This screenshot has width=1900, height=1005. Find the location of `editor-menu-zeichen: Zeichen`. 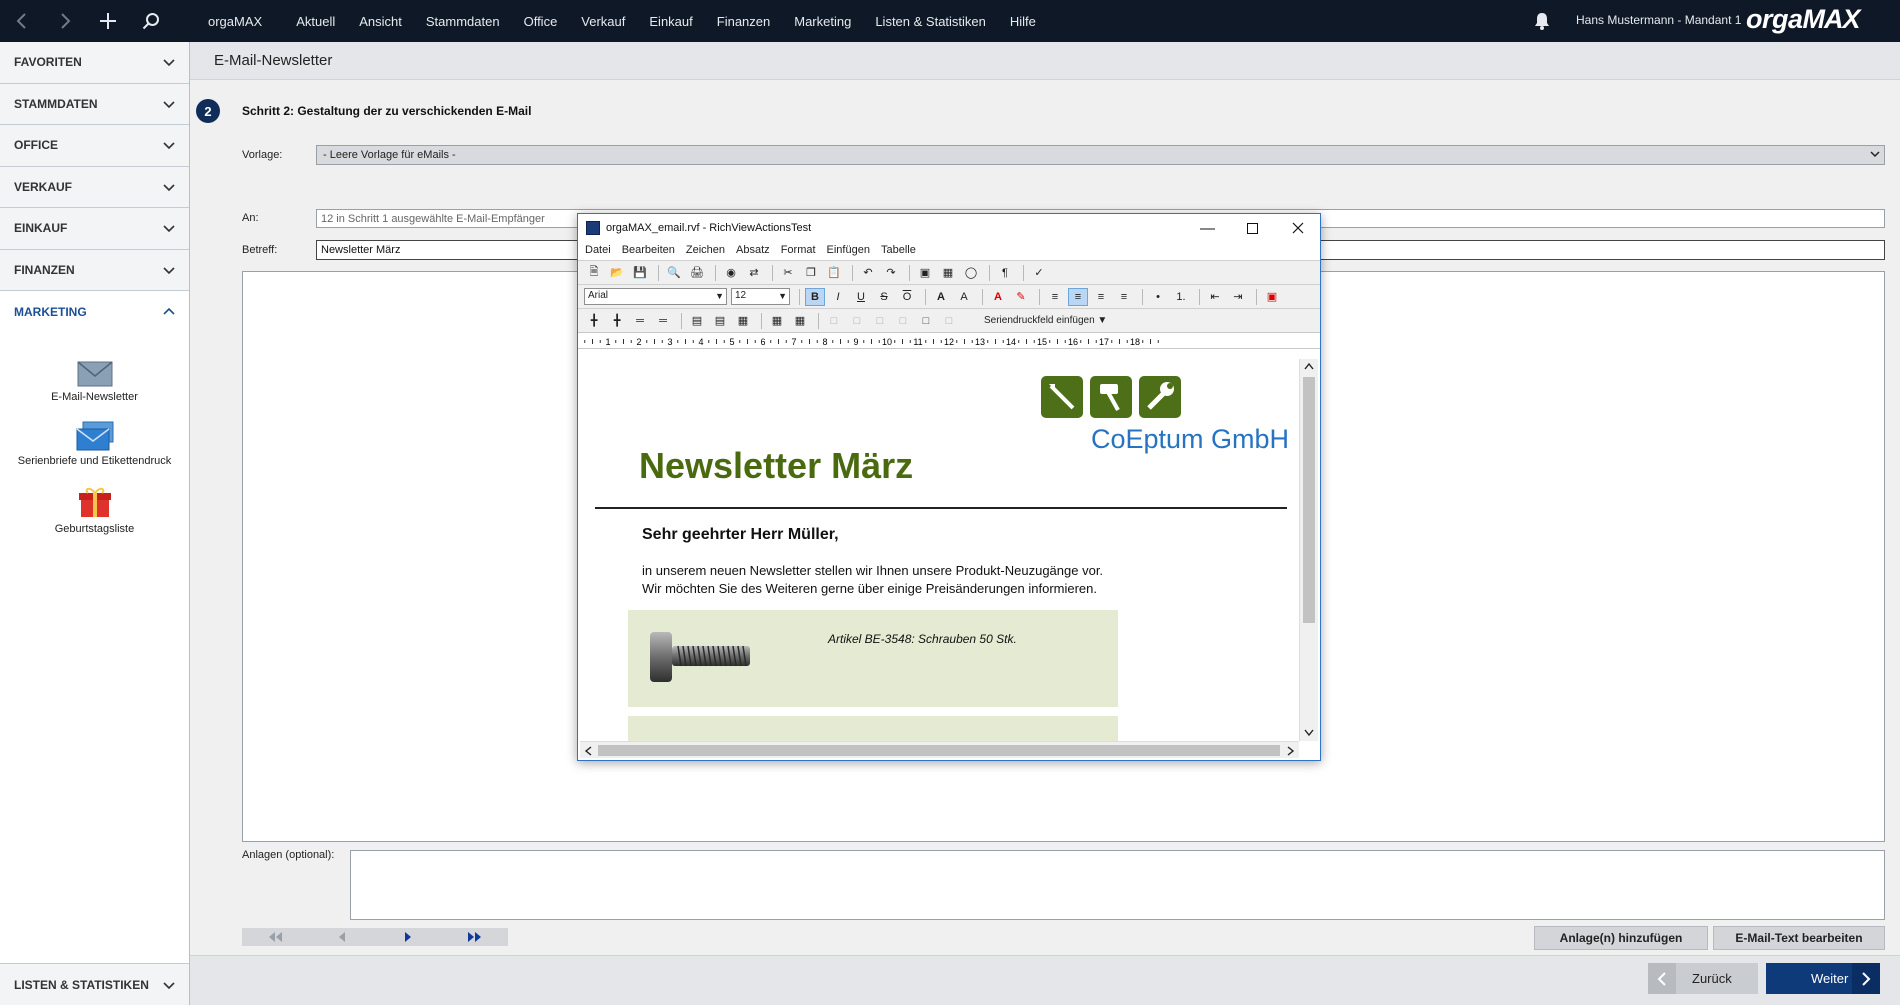

editor-menu-zeichen: Zeichen is located at coordinates (708, 251).